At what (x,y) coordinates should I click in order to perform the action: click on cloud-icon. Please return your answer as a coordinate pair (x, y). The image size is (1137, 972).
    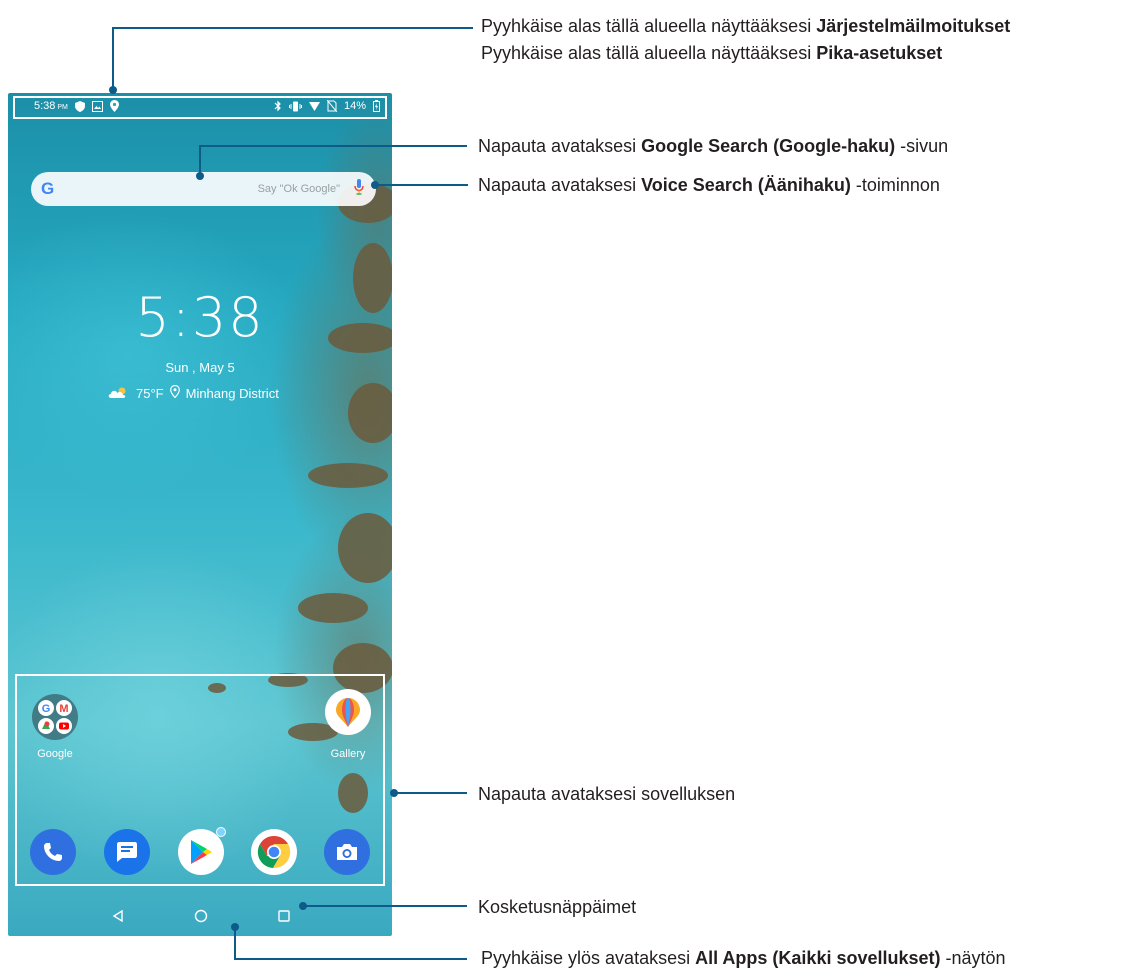
    Looking at the image, I should click on (119, 393).